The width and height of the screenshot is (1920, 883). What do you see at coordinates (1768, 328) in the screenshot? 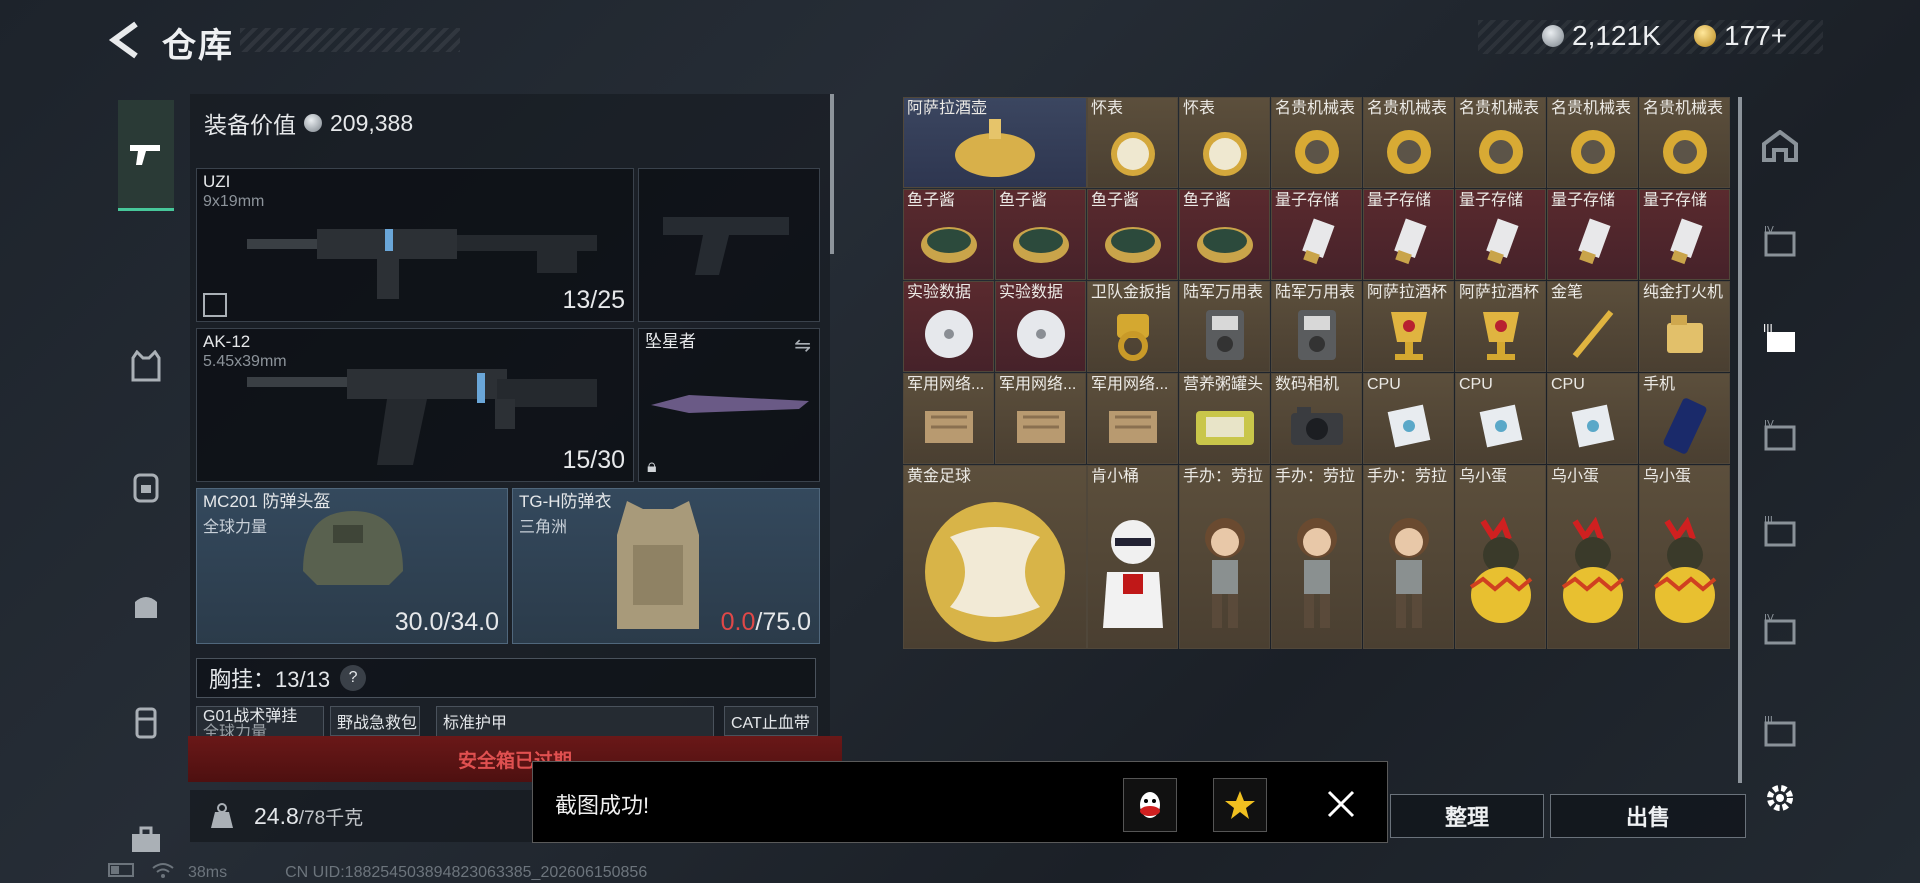
I see `svg-text: III` at bounding box center [1768, 328].